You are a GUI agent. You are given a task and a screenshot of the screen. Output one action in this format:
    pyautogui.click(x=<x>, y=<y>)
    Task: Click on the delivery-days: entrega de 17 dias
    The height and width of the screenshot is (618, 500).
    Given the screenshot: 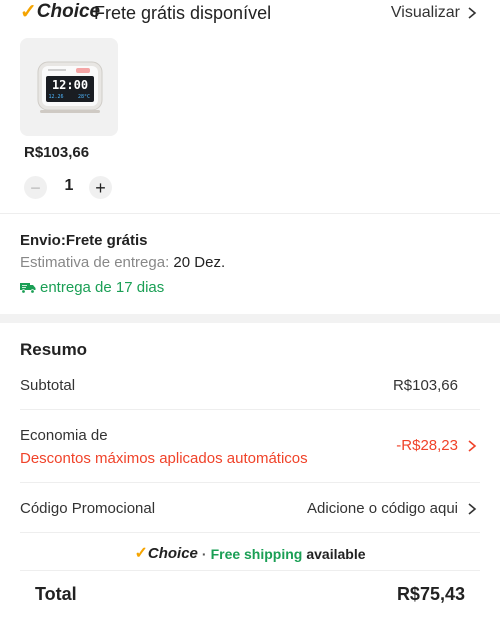 What is the action you would take?
    pyautogui.click(x=92, y=287)
    